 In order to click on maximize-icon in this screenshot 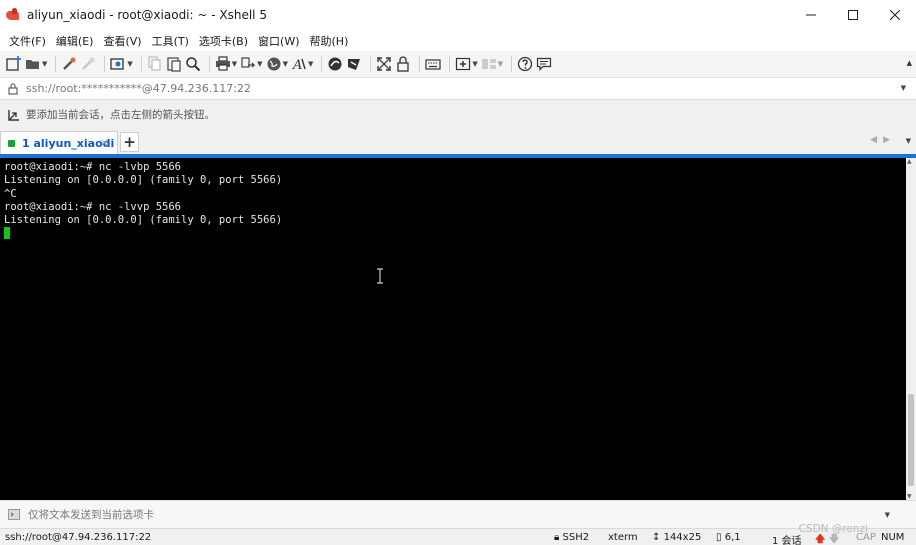, I will do `click(853, 15)`.